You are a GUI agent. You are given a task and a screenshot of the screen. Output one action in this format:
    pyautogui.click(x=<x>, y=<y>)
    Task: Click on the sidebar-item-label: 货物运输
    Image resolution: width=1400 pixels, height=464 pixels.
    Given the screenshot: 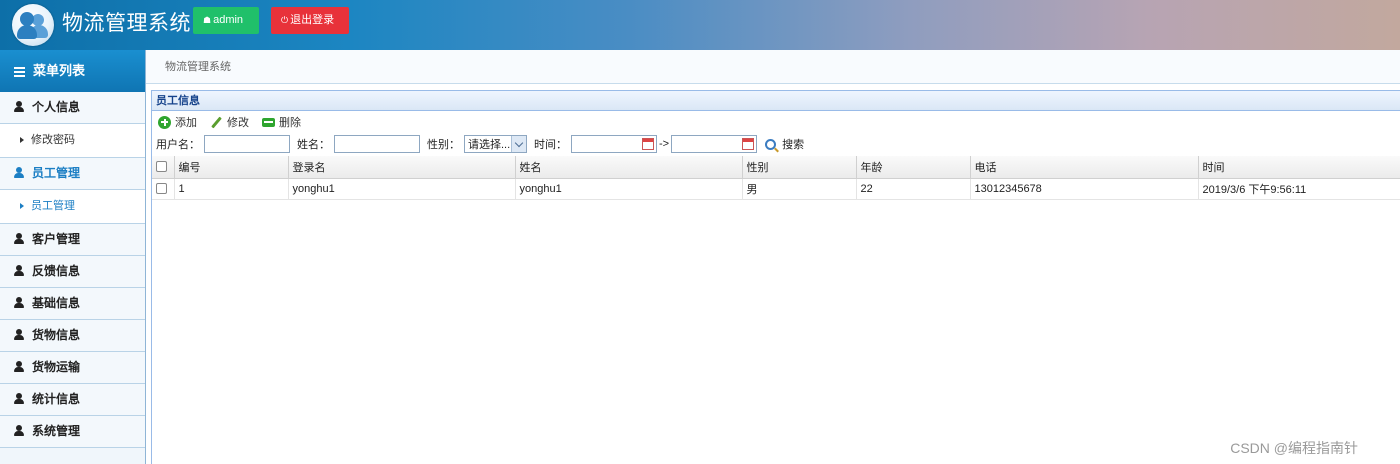 What is the action you would take?
    pyautogui.click(x=56, y=367)
    